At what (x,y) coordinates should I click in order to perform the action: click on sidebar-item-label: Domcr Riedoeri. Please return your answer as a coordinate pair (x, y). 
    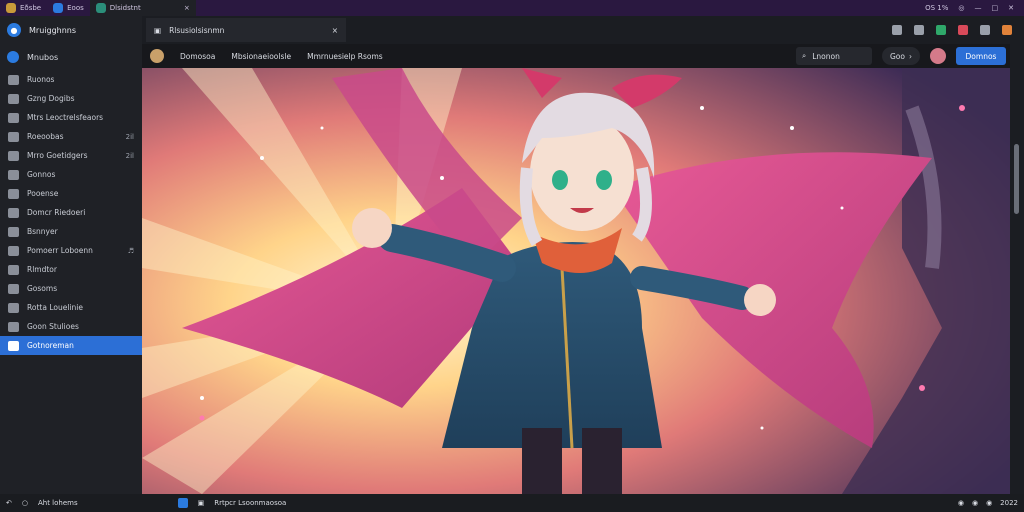
    Looking at the image, I should click on (56, 212).